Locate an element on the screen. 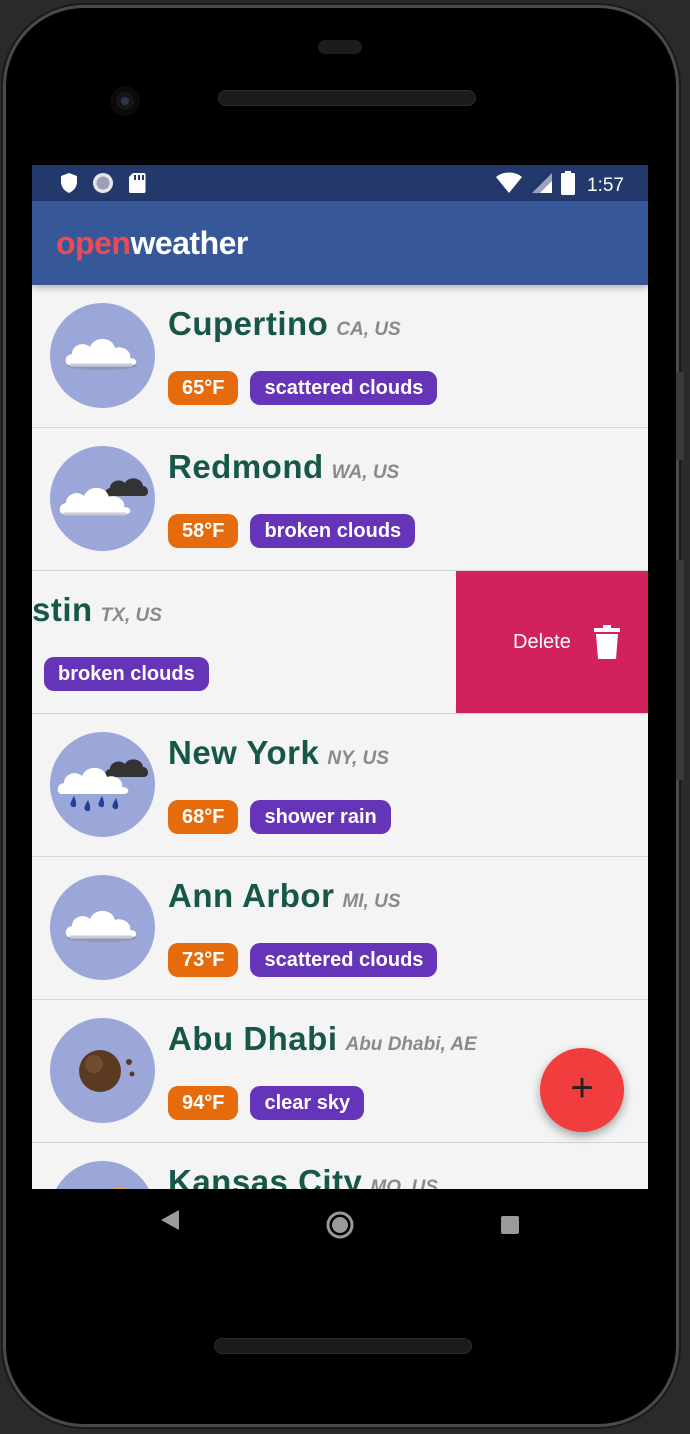  navigation-bar is located at coordinates (340, 1224).